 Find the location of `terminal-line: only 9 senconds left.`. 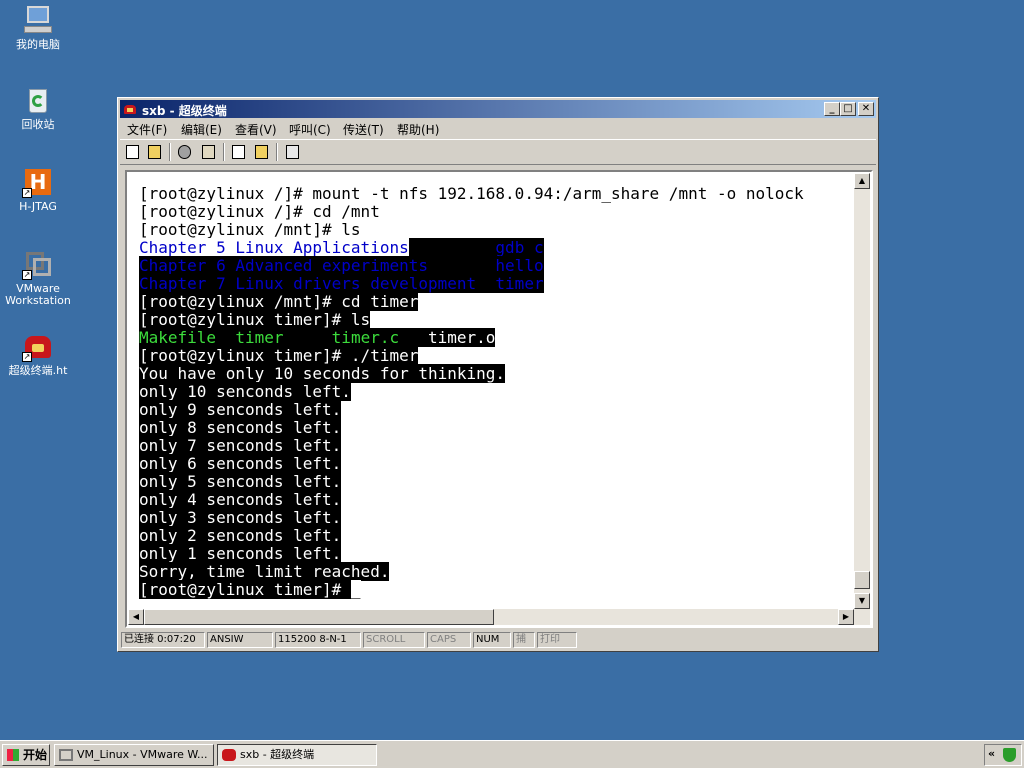

terminal-line: only 9 senconds left. is located at coordinates (499, 409).